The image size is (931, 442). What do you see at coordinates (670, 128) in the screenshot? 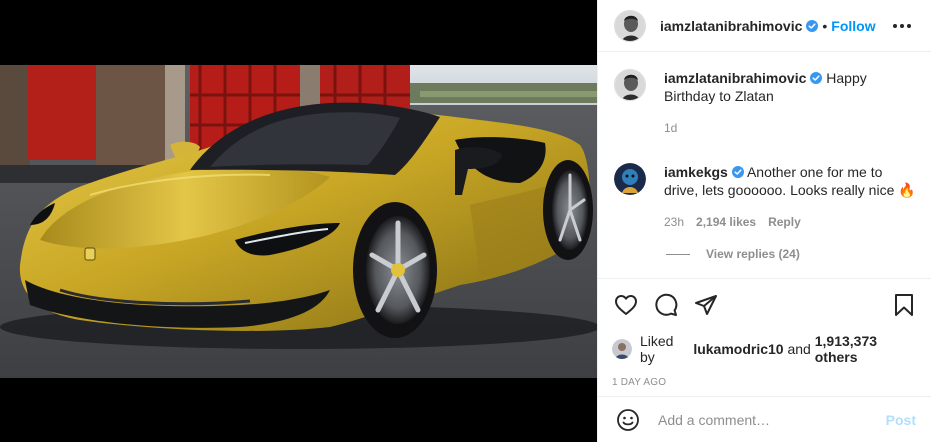
I see `caption-time: 1d` at bounding box center [670, 128].